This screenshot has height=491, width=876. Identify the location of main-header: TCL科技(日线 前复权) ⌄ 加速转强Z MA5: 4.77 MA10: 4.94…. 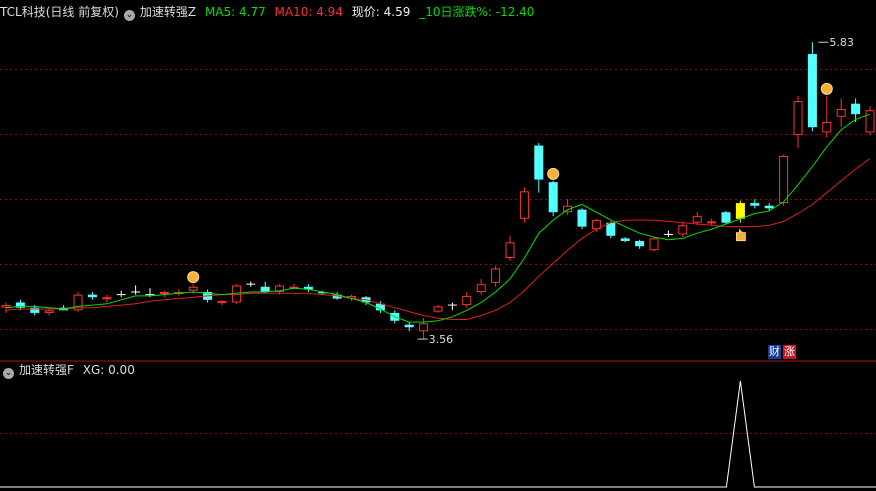
(269, 12).